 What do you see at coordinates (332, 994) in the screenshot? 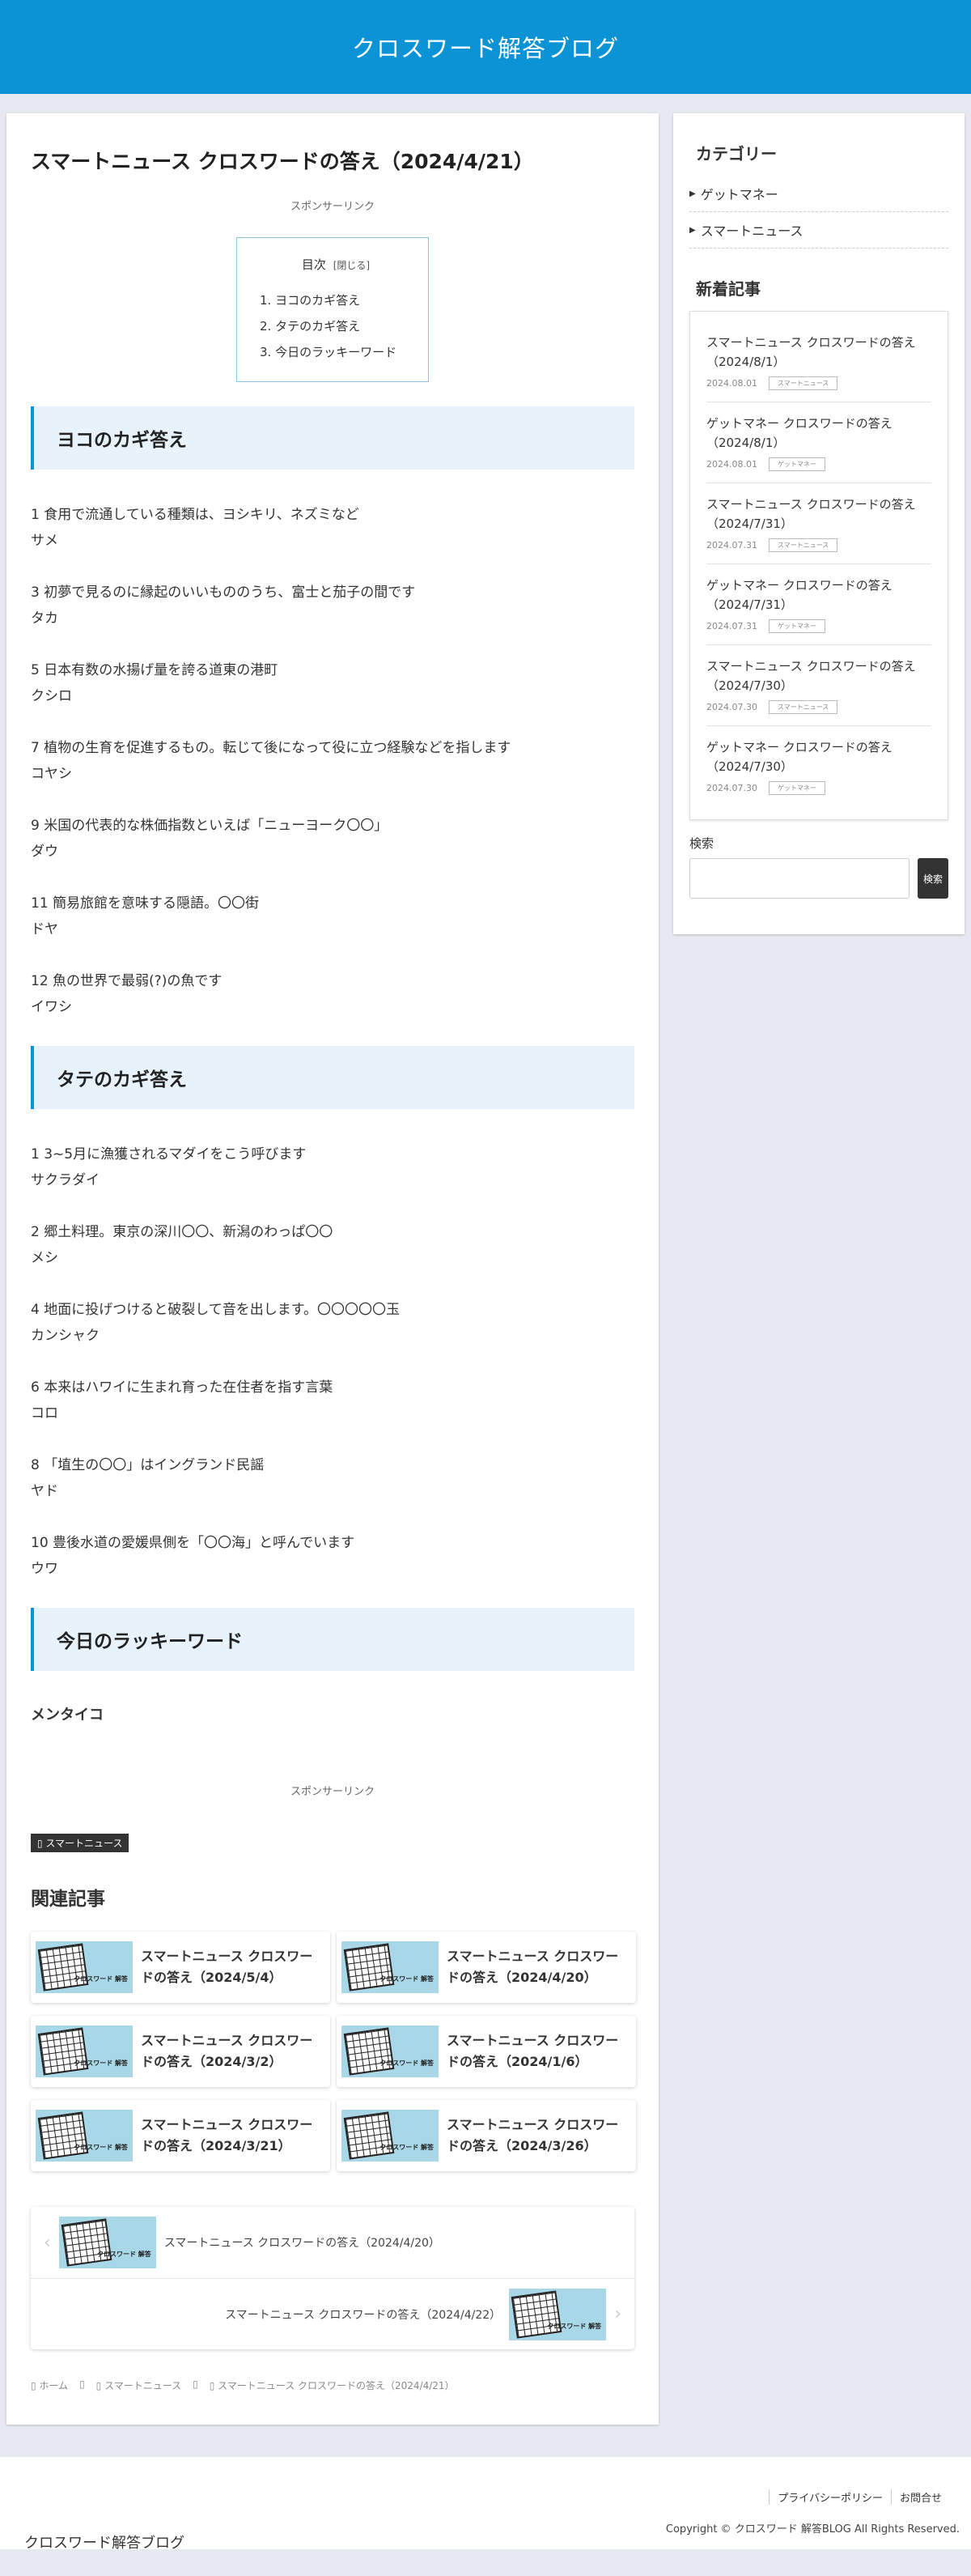
I see `clue-item: 12 魚の世界で最弱(?)の魚です イワシ` at bounding box center [332, 994].